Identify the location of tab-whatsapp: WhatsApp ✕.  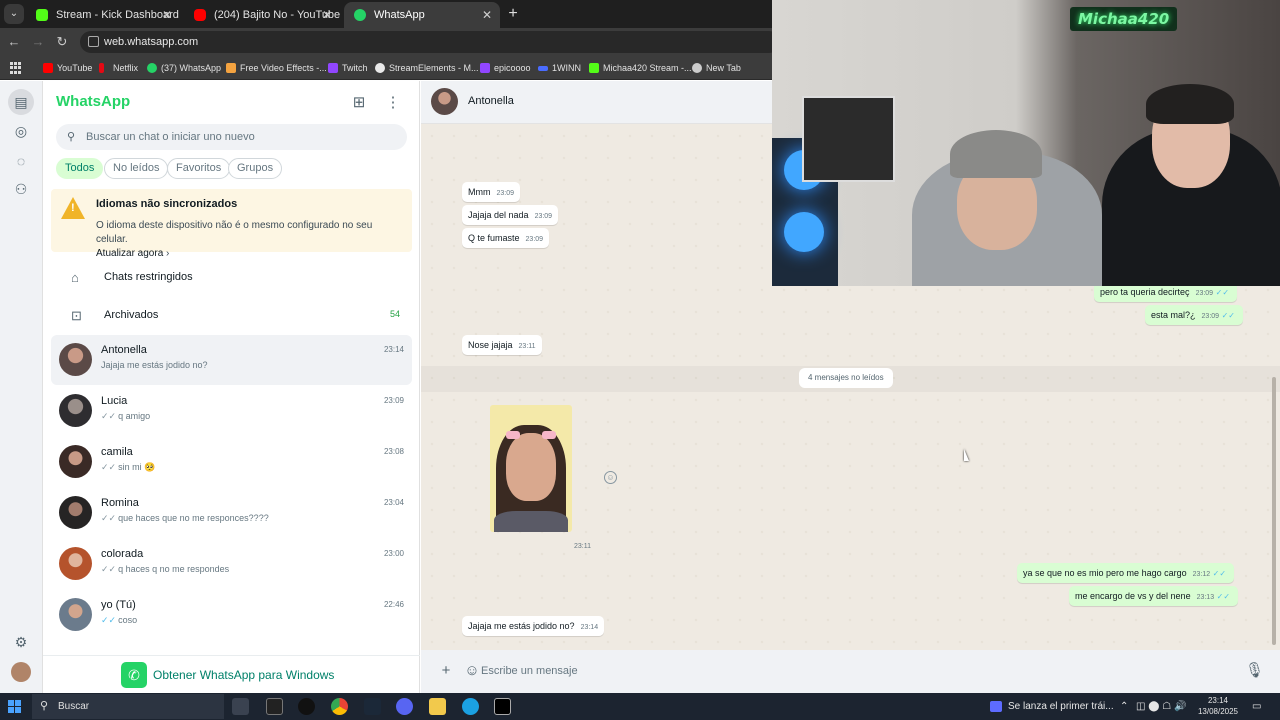
(422, 15).